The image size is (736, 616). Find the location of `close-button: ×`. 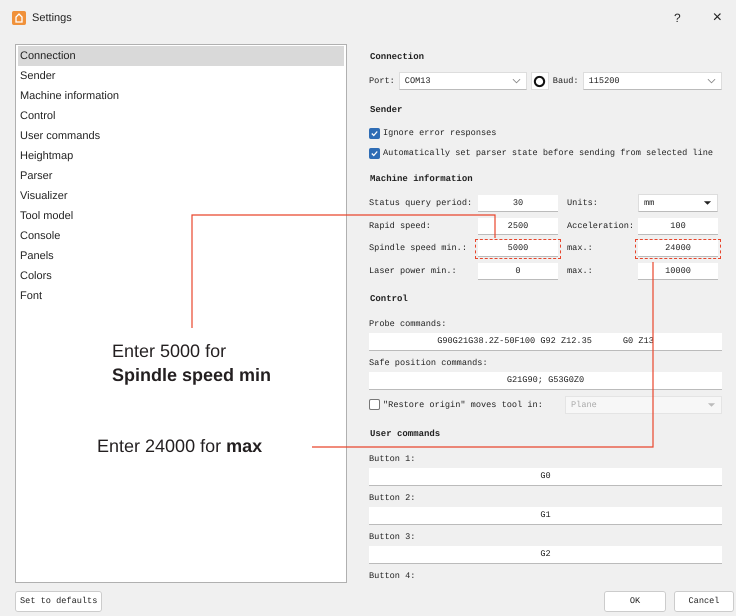

close-button: × is located at coordinates (717, 18).